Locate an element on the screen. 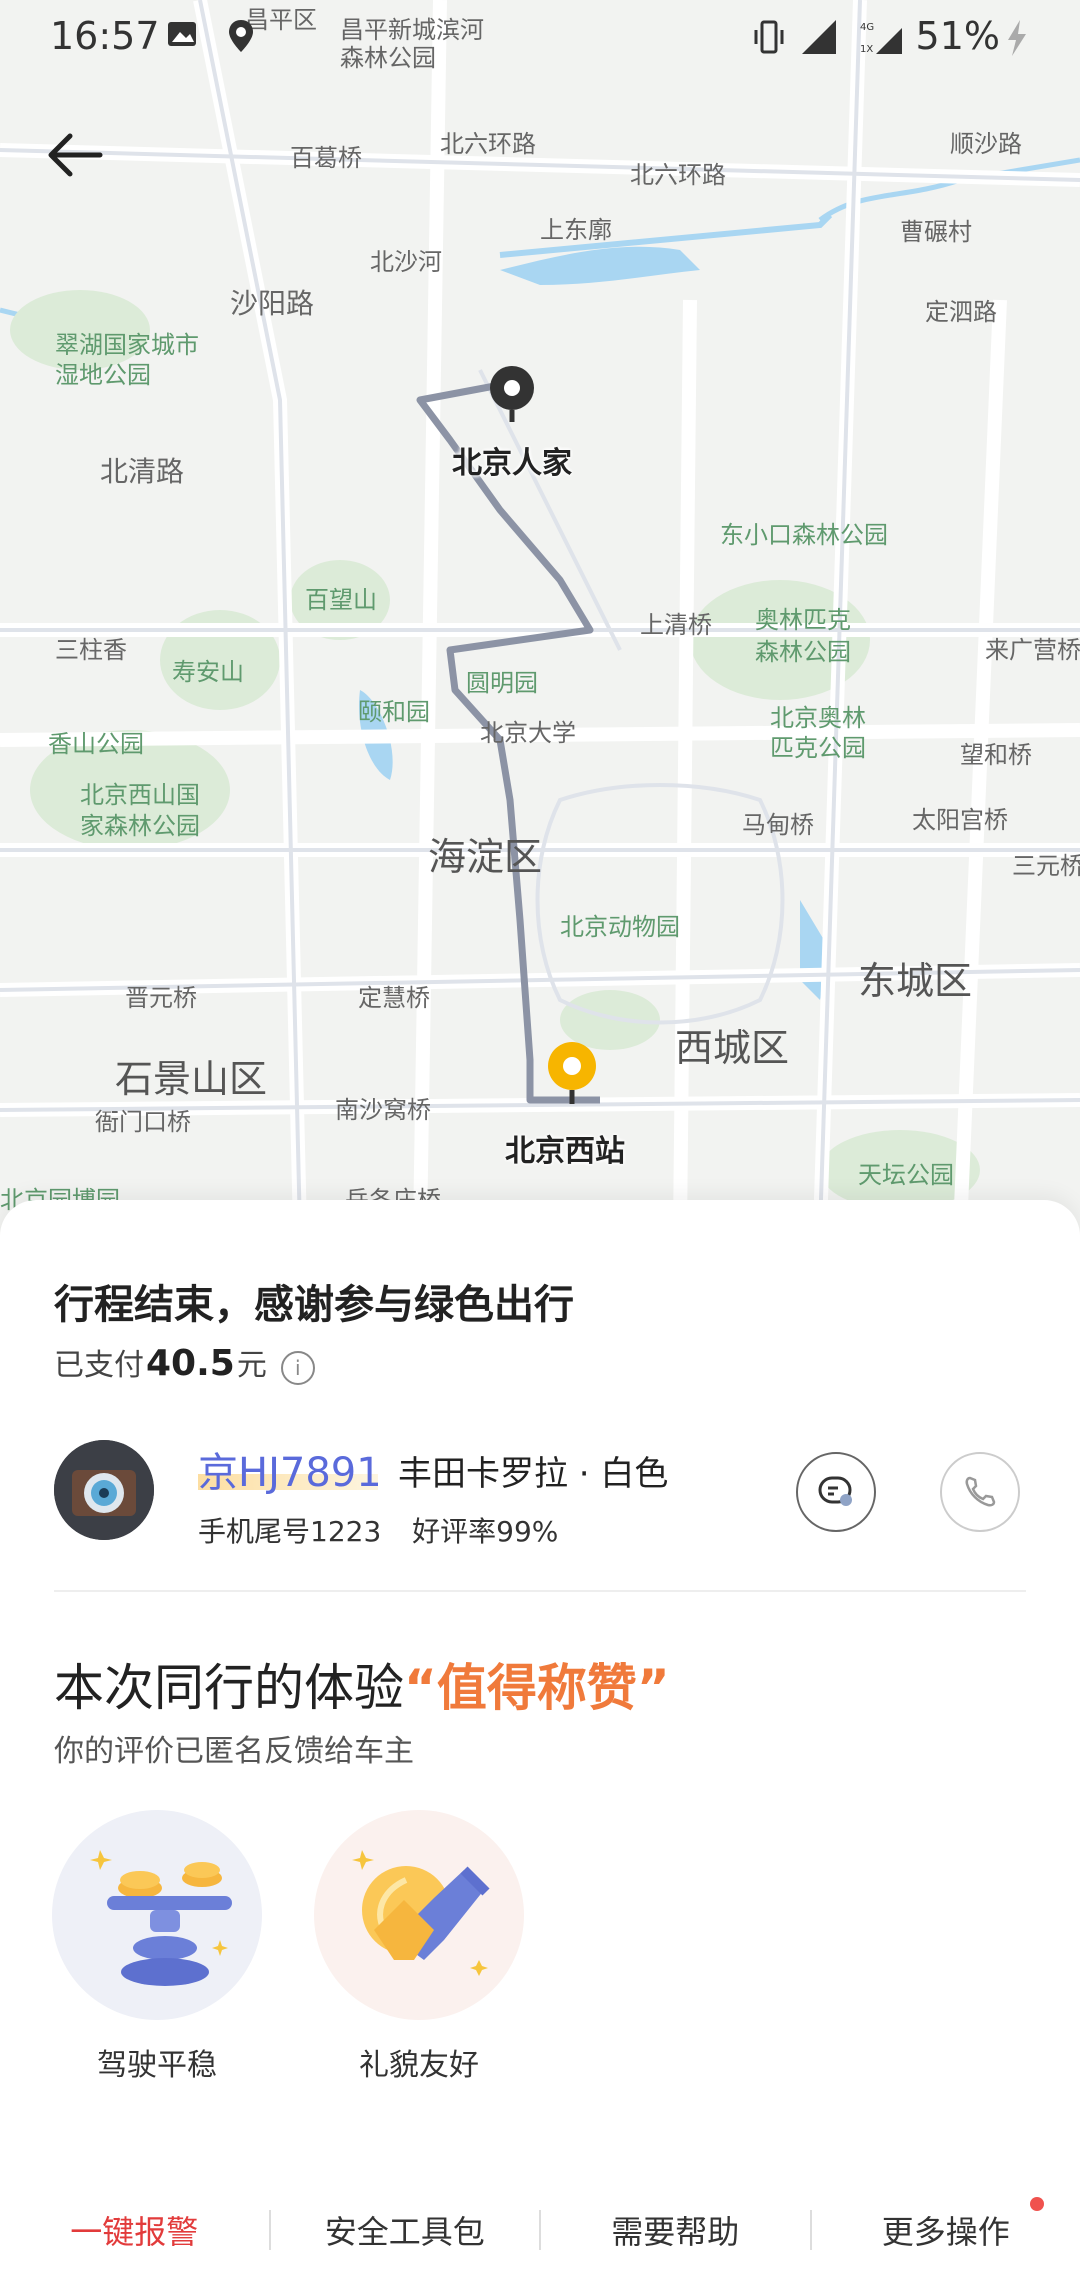 The image size is (1080, 2280). car-model: 丰田卡罗拉 · 白色 is located at coordinates (533, 1474).